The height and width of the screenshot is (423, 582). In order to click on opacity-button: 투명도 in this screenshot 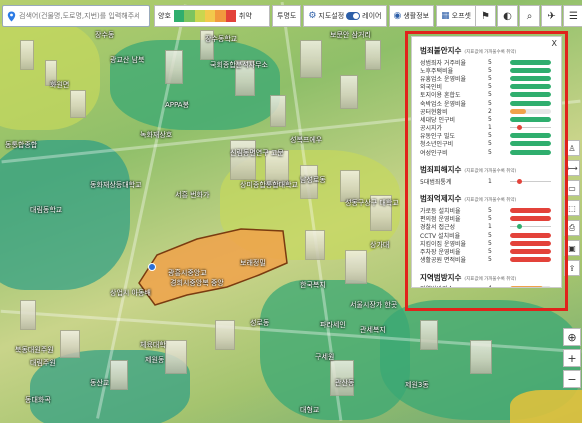, I will do `click(287, 16)`.